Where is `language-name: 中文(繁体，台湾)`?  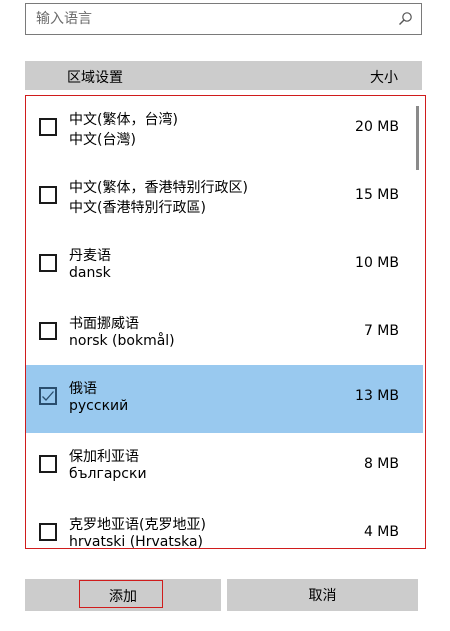
language-name: 中文(繁体，台湾) is located at coordinates (123, 120).